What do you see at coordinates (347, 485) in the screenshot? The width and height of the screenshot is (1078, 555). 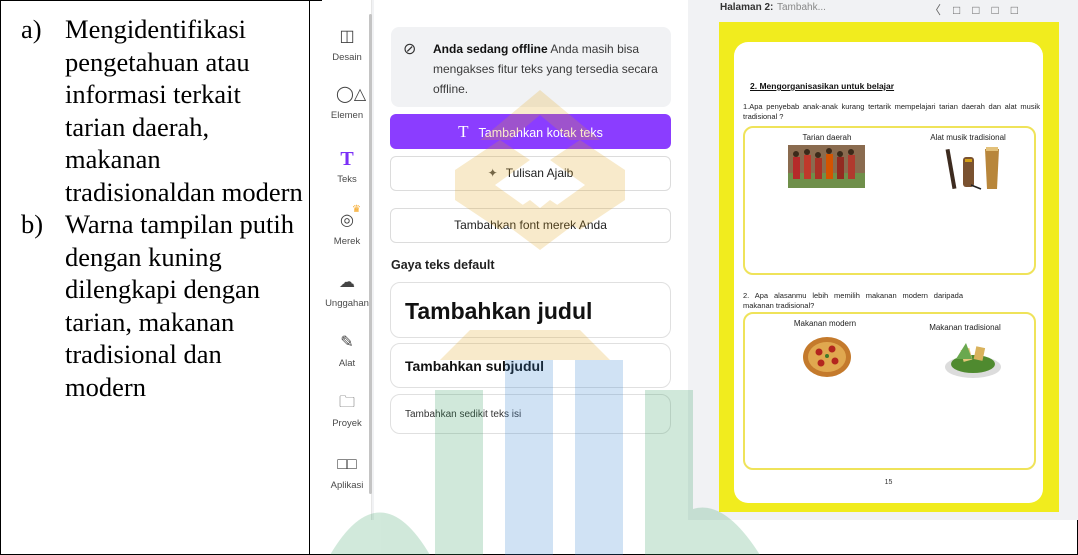 I see `sidebar-item-label: Aplikasi` at bounding box center [347, 485].